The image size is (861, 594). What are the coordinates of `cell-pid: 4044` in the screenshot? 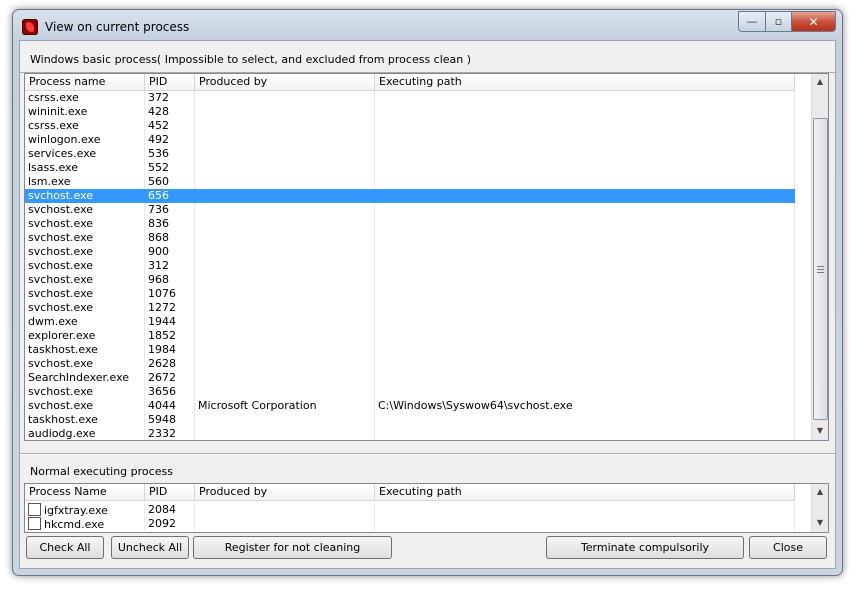 It's located at (170, 406).